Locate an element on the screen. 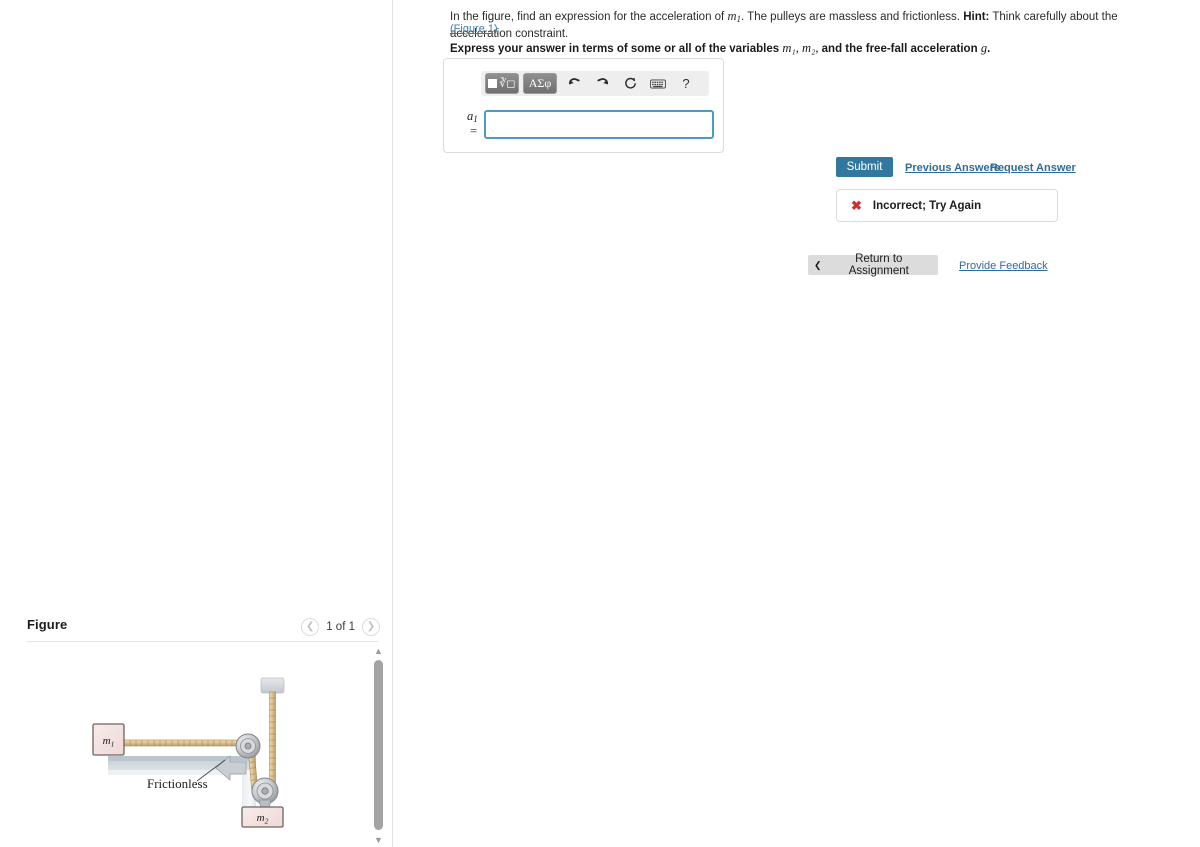 Image resolution: width=1200 pixels, height=847 pixels. return-button-label: Return to Assignment is located at coordinates (878, 265).